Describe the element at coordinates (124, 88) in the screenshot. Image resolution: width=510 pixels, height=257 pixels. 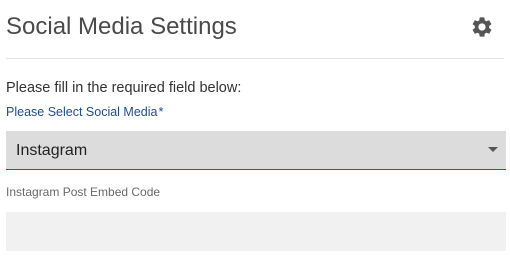
I see `form-instructions: Please fill in the required field below:` at that location.